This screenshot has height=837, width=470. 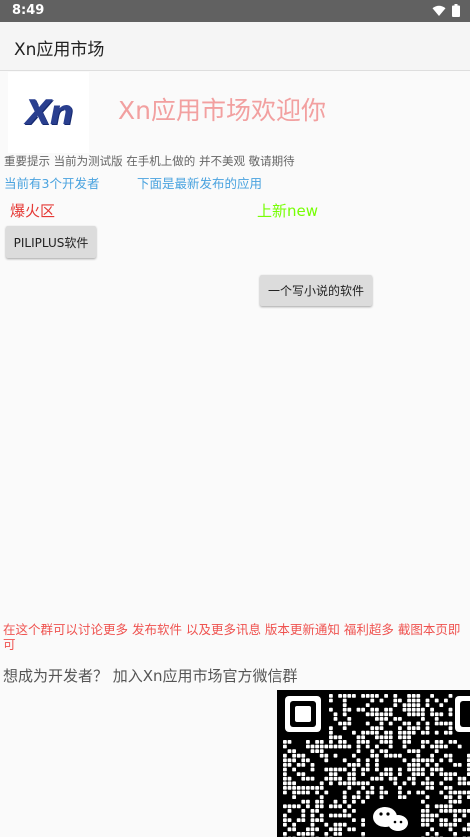 I want to click on novel-writer-app-button: 一个写小说的软件, so click(x=316, y=290).